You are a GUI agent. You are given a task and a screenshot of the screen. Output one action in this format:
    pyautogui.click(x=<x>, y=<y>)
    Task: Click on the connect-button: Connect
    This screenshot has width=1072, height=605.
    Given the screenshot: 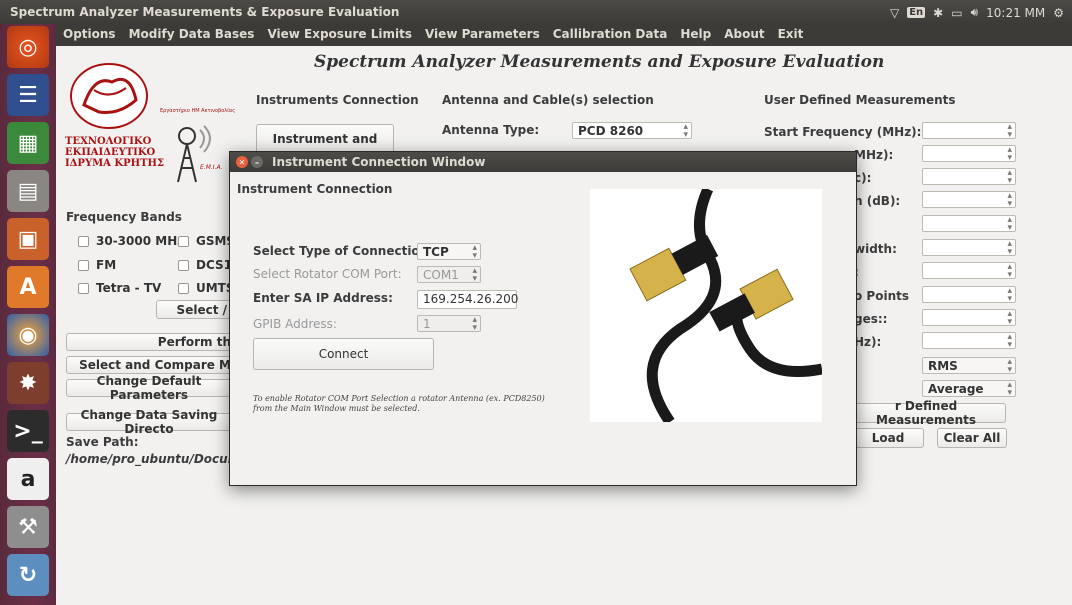 What is the action you would take?
    pyautogui.click(x=343, y=354)
    